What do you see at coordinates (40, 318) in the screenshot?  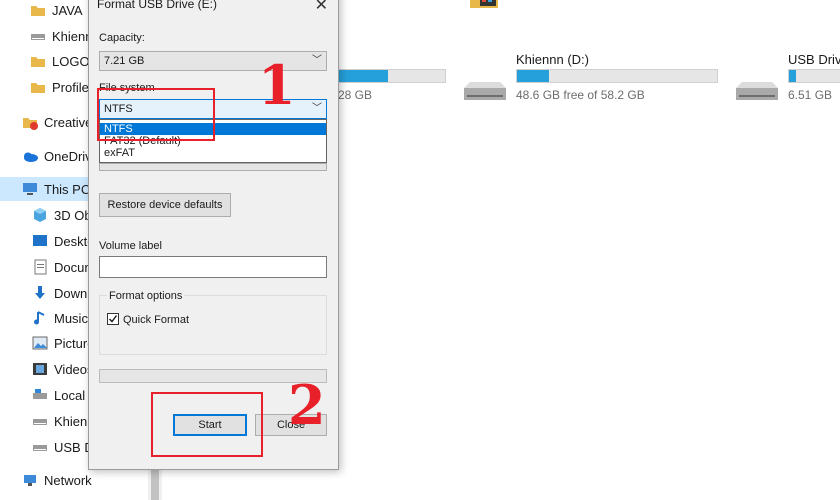 I see `music-icon` at bounding box center [40, 318].